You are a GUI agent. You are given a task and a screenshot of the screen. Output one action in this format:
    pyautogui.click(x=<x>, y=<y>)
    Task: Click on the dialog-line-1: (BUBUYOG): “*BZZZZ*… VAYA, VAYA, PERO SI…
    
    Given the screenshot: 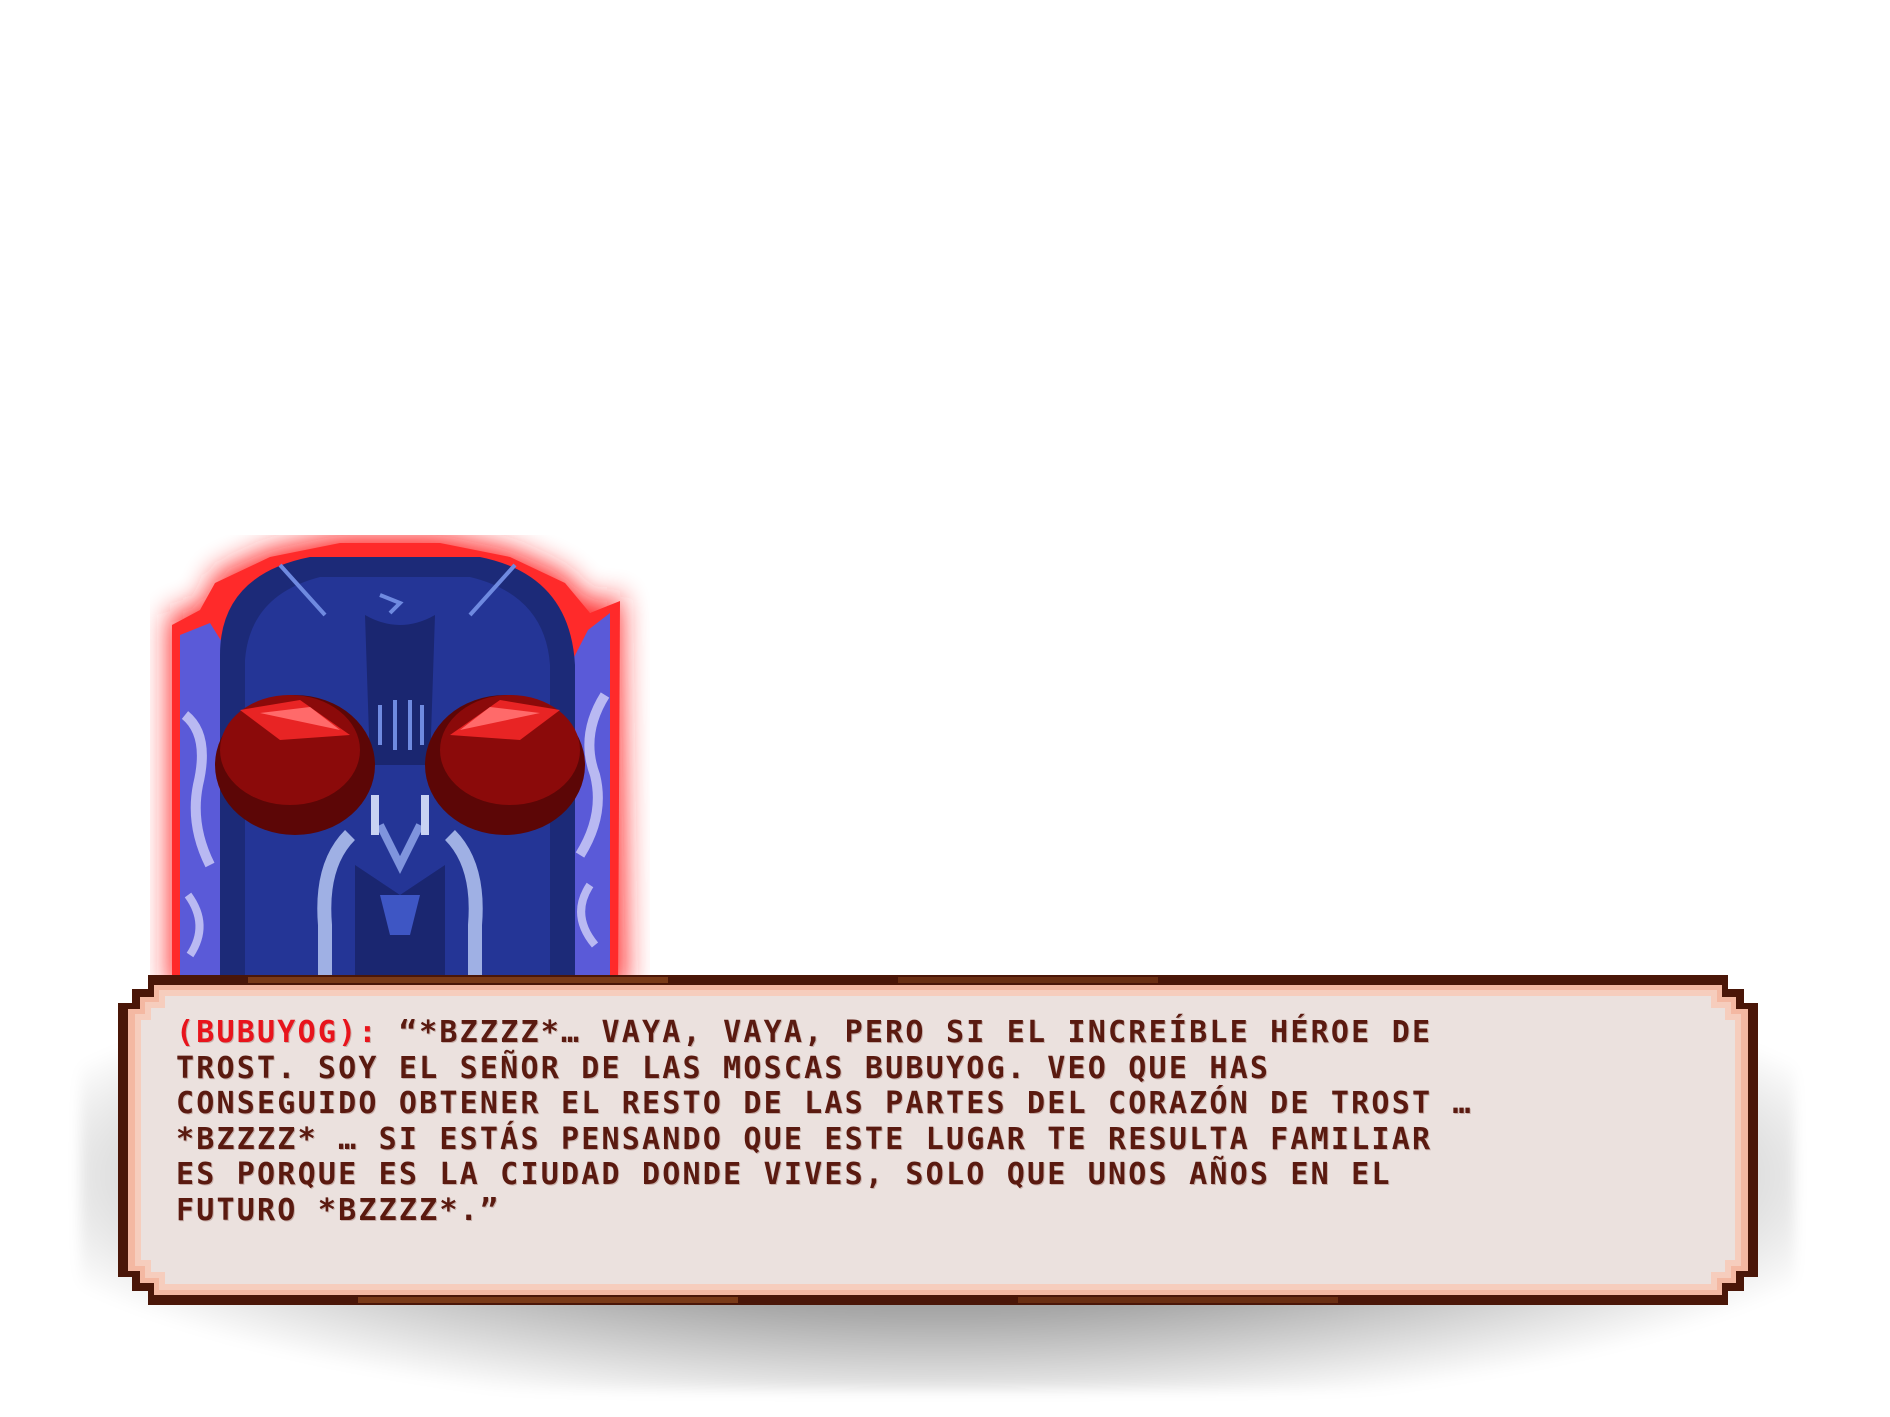 What is the action you would take?
    pyautogui.click(x=961, y=1033)
    